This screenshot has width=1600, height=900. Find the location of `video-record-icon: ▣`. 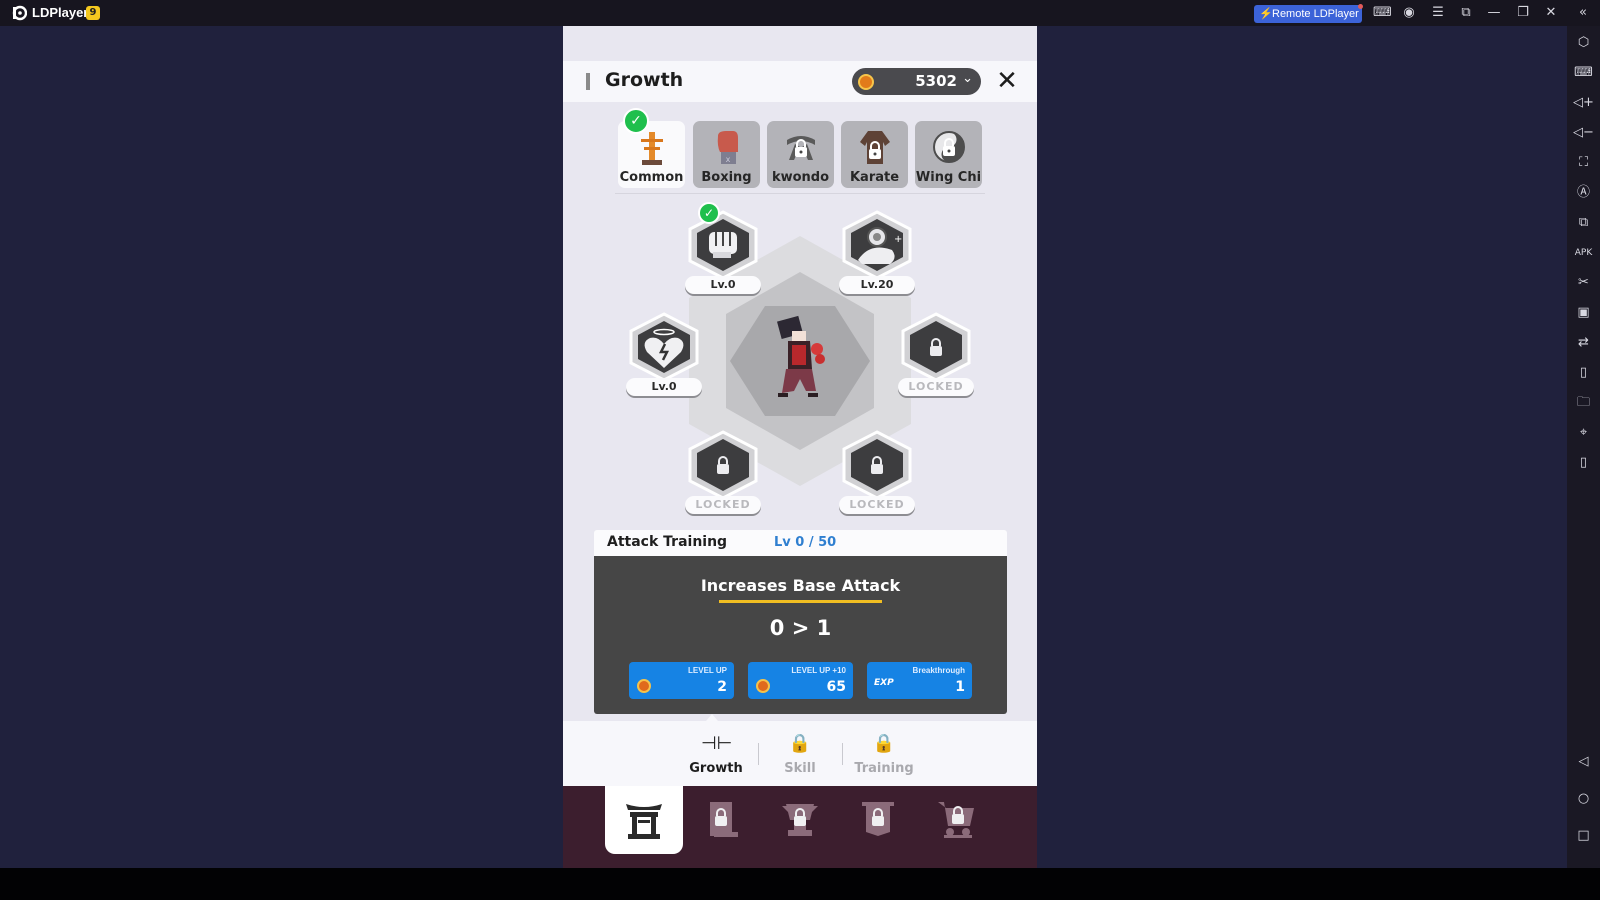

video-record-icon: ▣ is located at coordinates (1583, 313).